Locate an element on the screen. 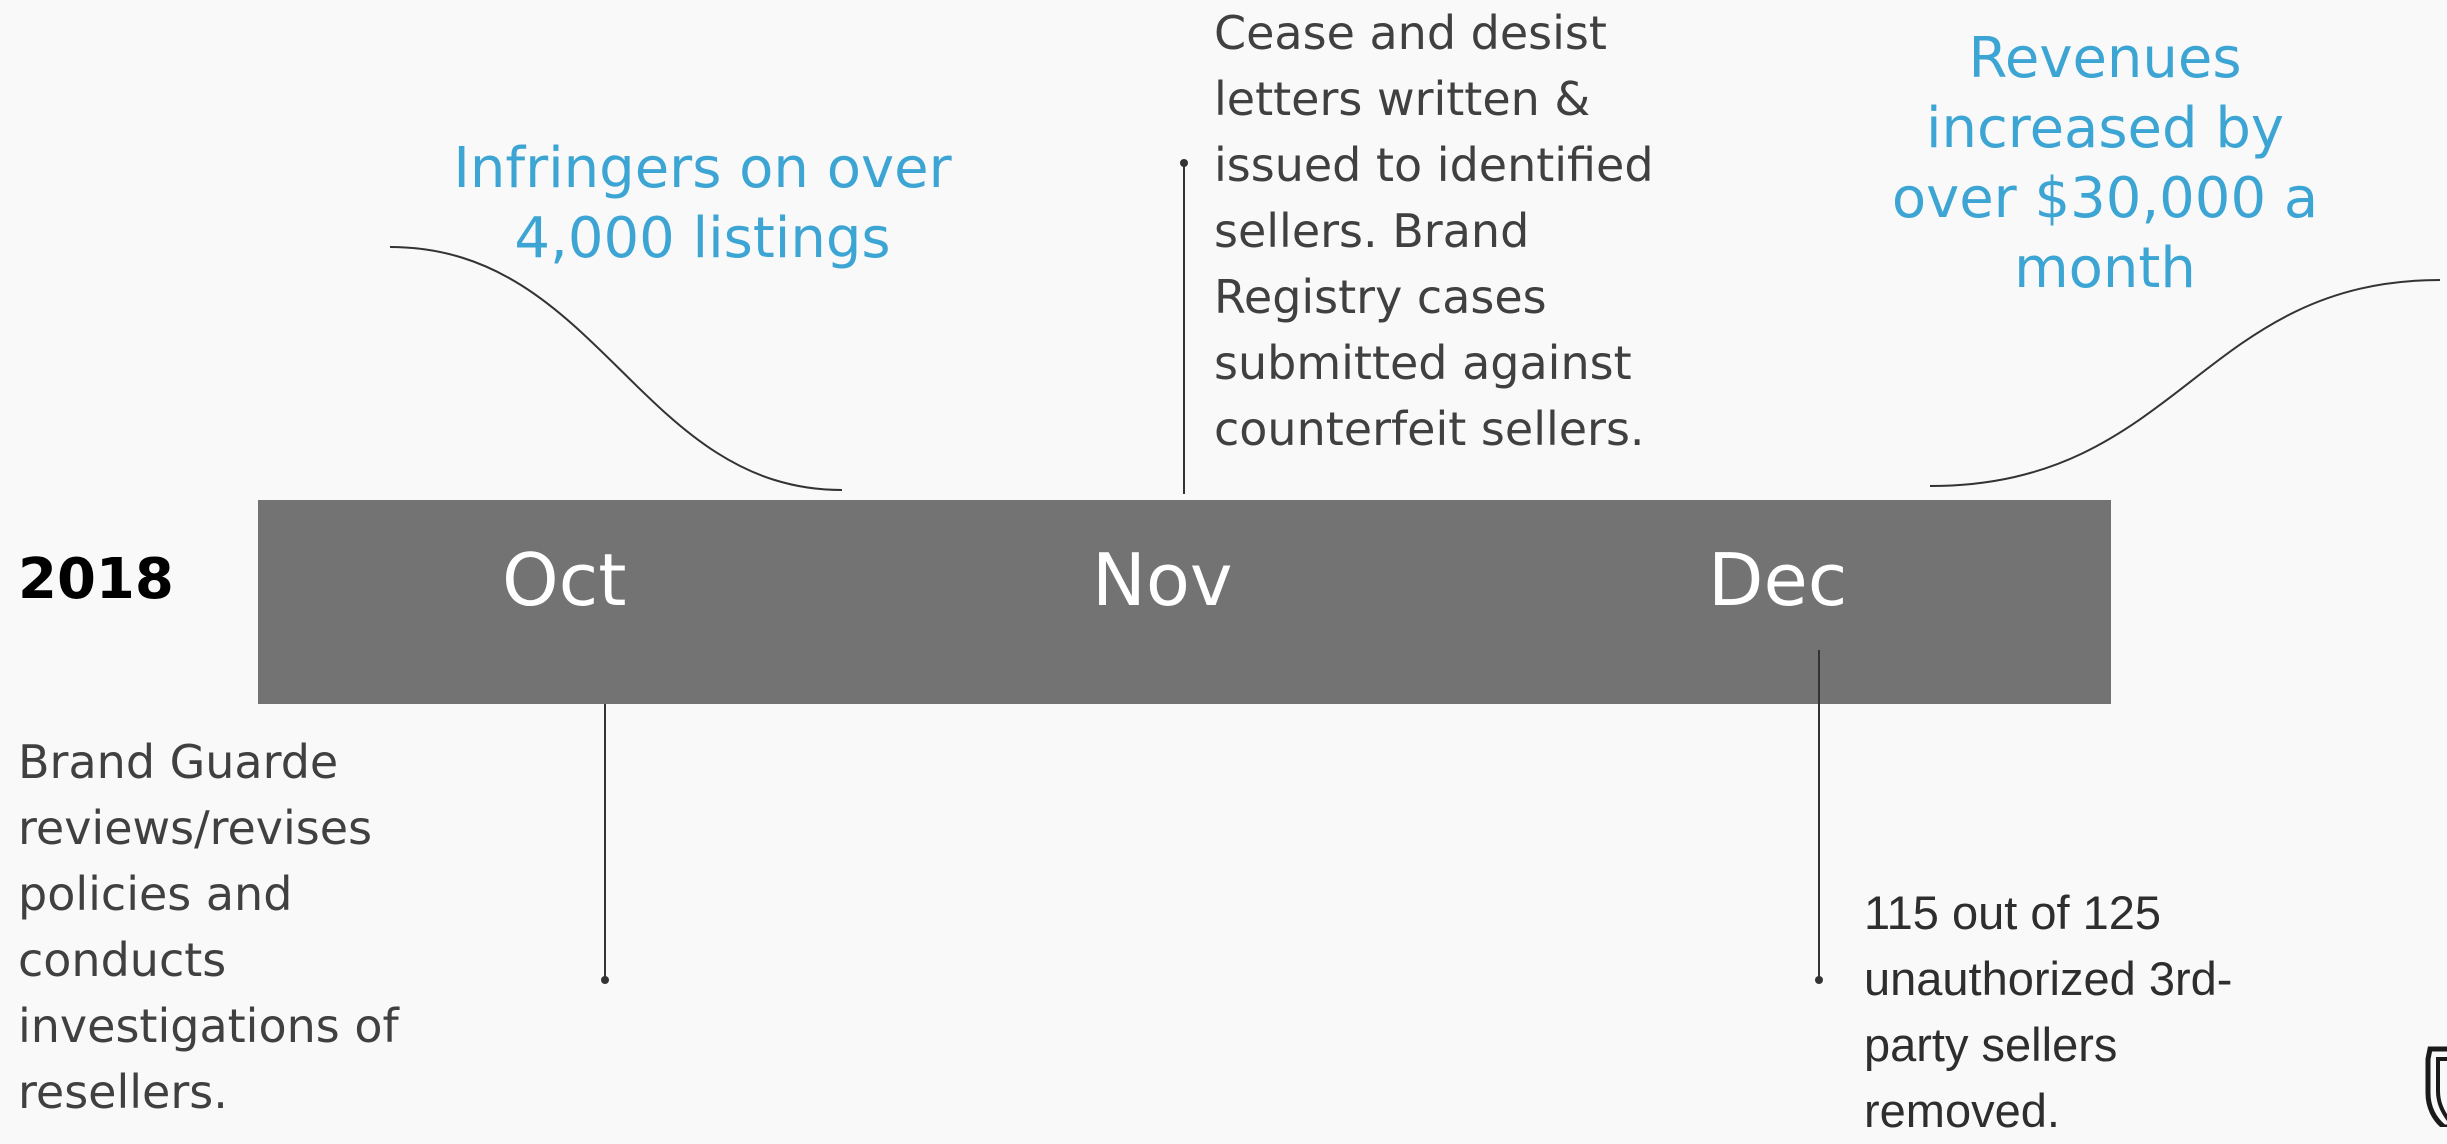  revenues-connector is located at coordinates (2185, 383).